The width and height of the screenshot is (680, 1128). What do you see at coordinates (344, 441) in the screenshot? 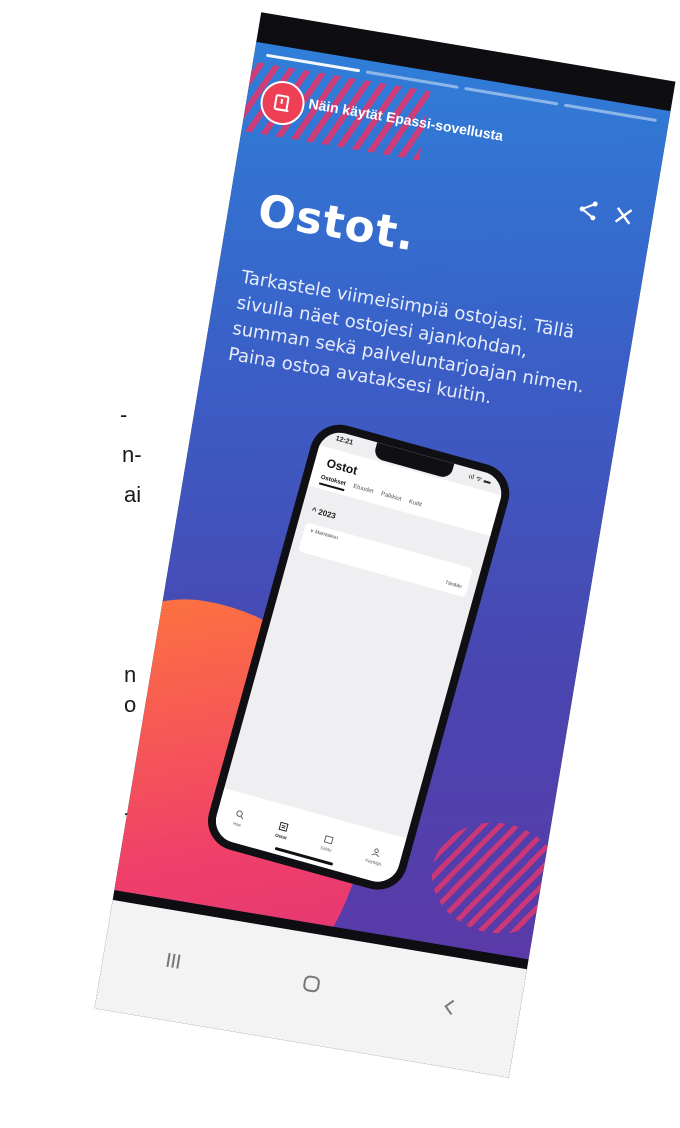
I see `mockup-time: 12:21` at bounding box center [344, 441].